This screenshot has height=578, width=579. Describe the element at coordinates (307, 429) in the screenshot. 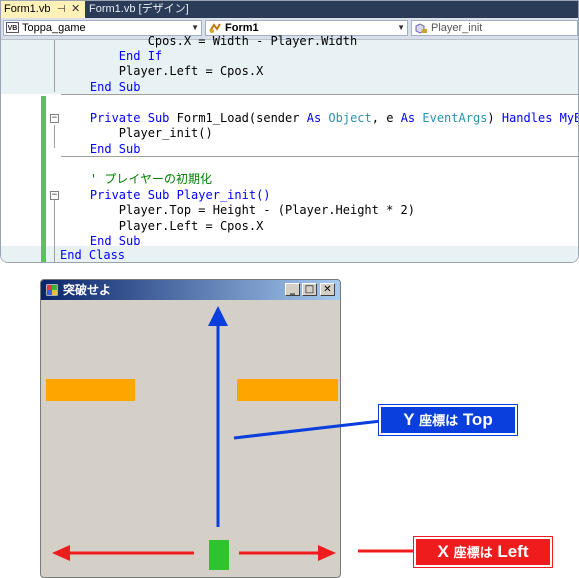

I see `y-callout-line` at that location.